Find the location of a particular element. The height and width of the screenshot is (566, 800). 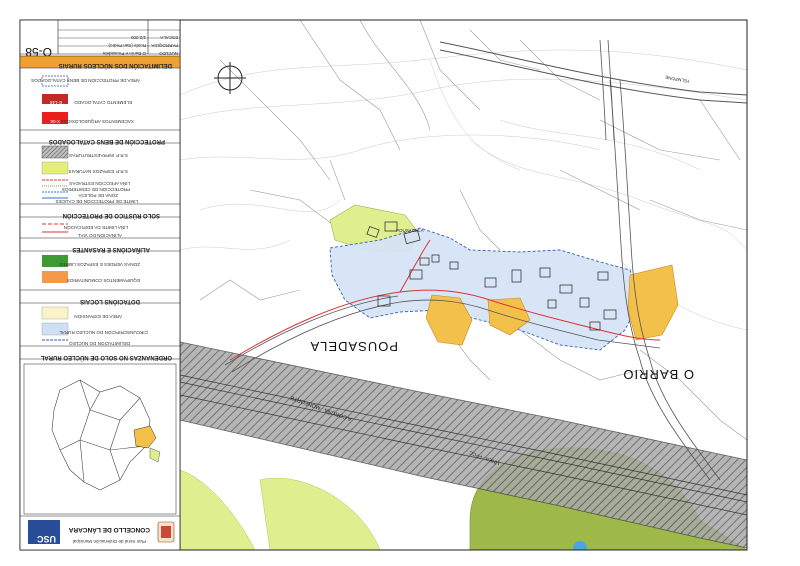

legend-elemento-catalogado: ELEMENTO CATALOGADO is located at coordinates (103, 102).